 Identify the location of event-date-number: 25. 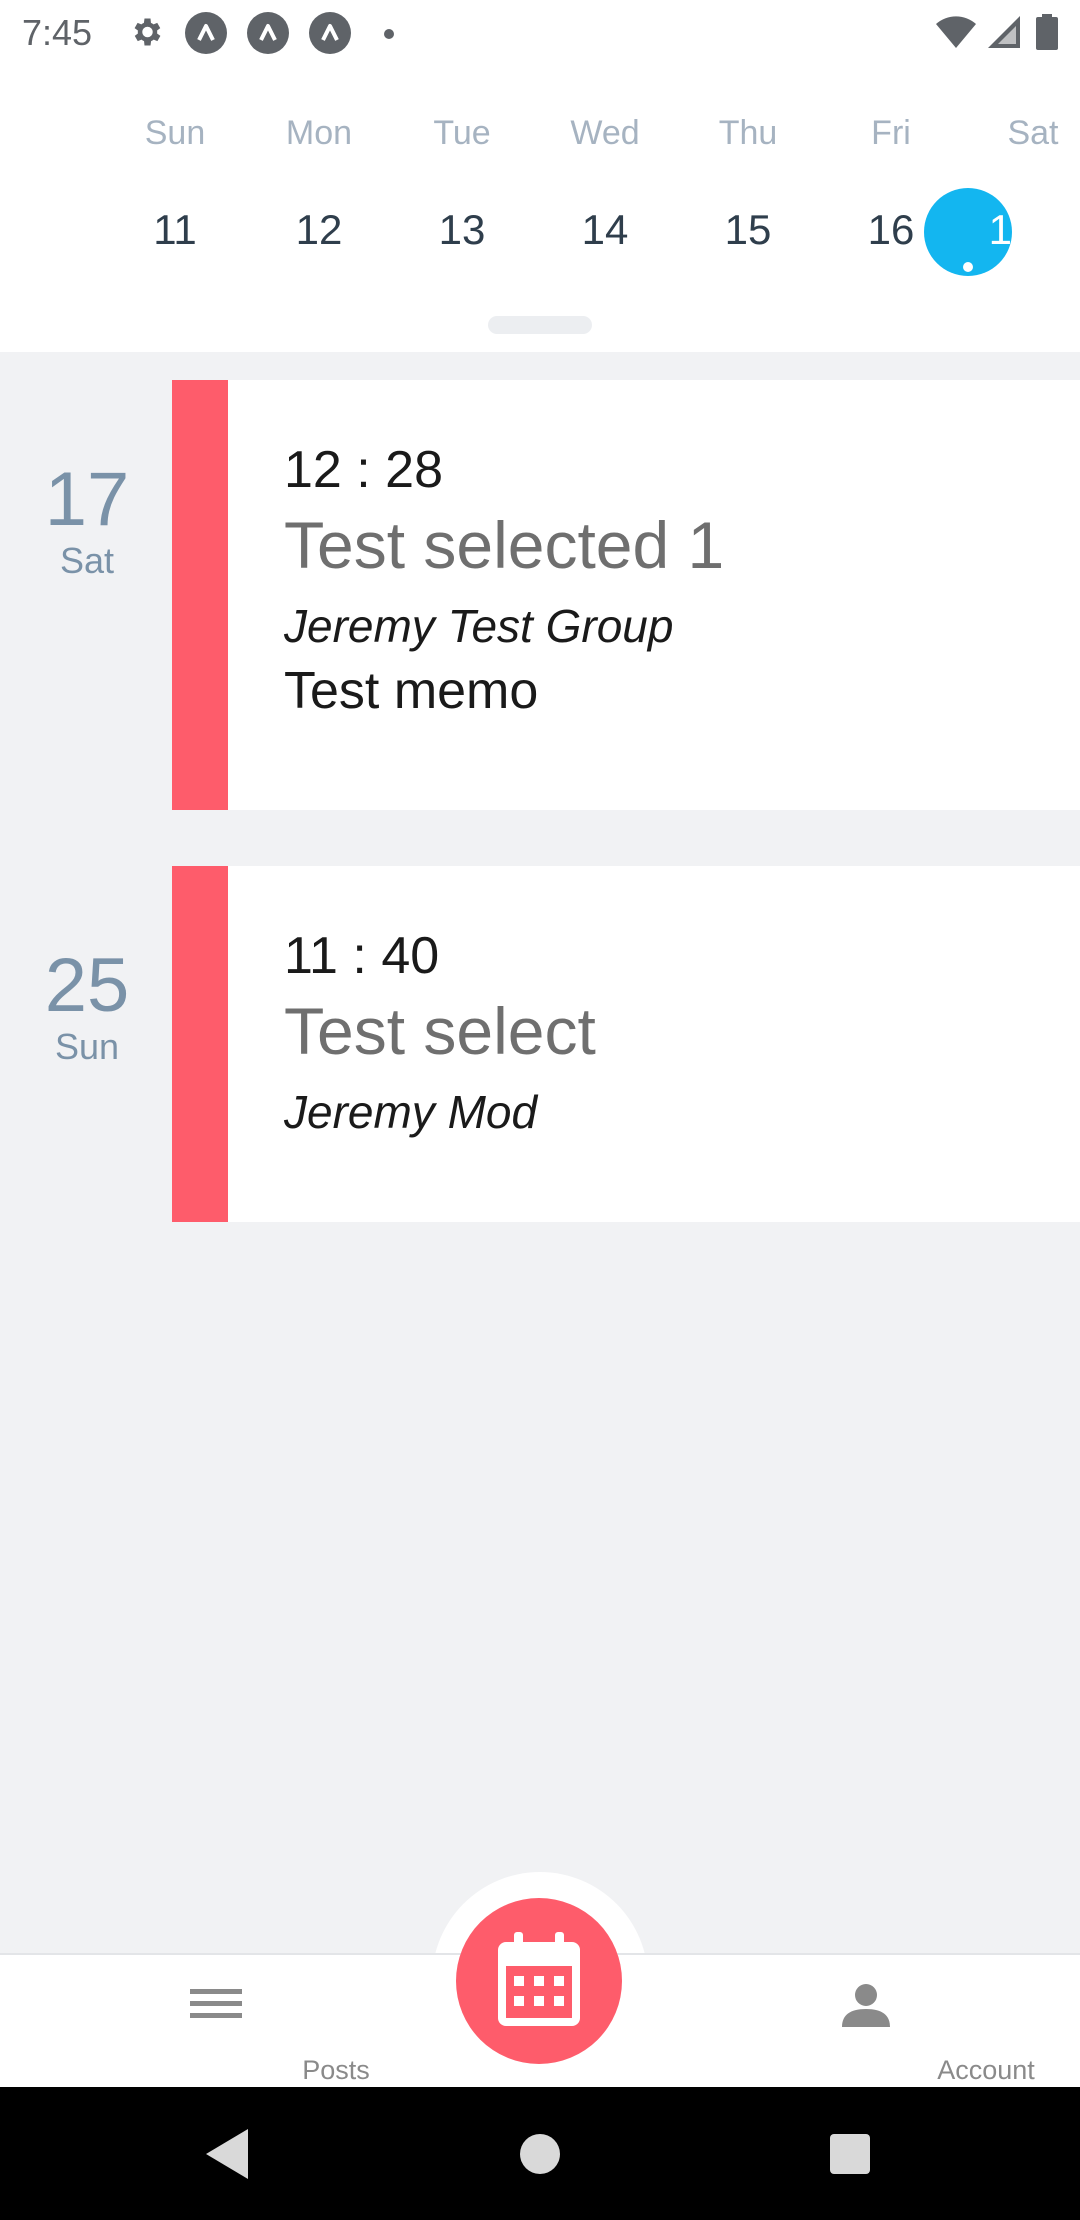
(87, 985).